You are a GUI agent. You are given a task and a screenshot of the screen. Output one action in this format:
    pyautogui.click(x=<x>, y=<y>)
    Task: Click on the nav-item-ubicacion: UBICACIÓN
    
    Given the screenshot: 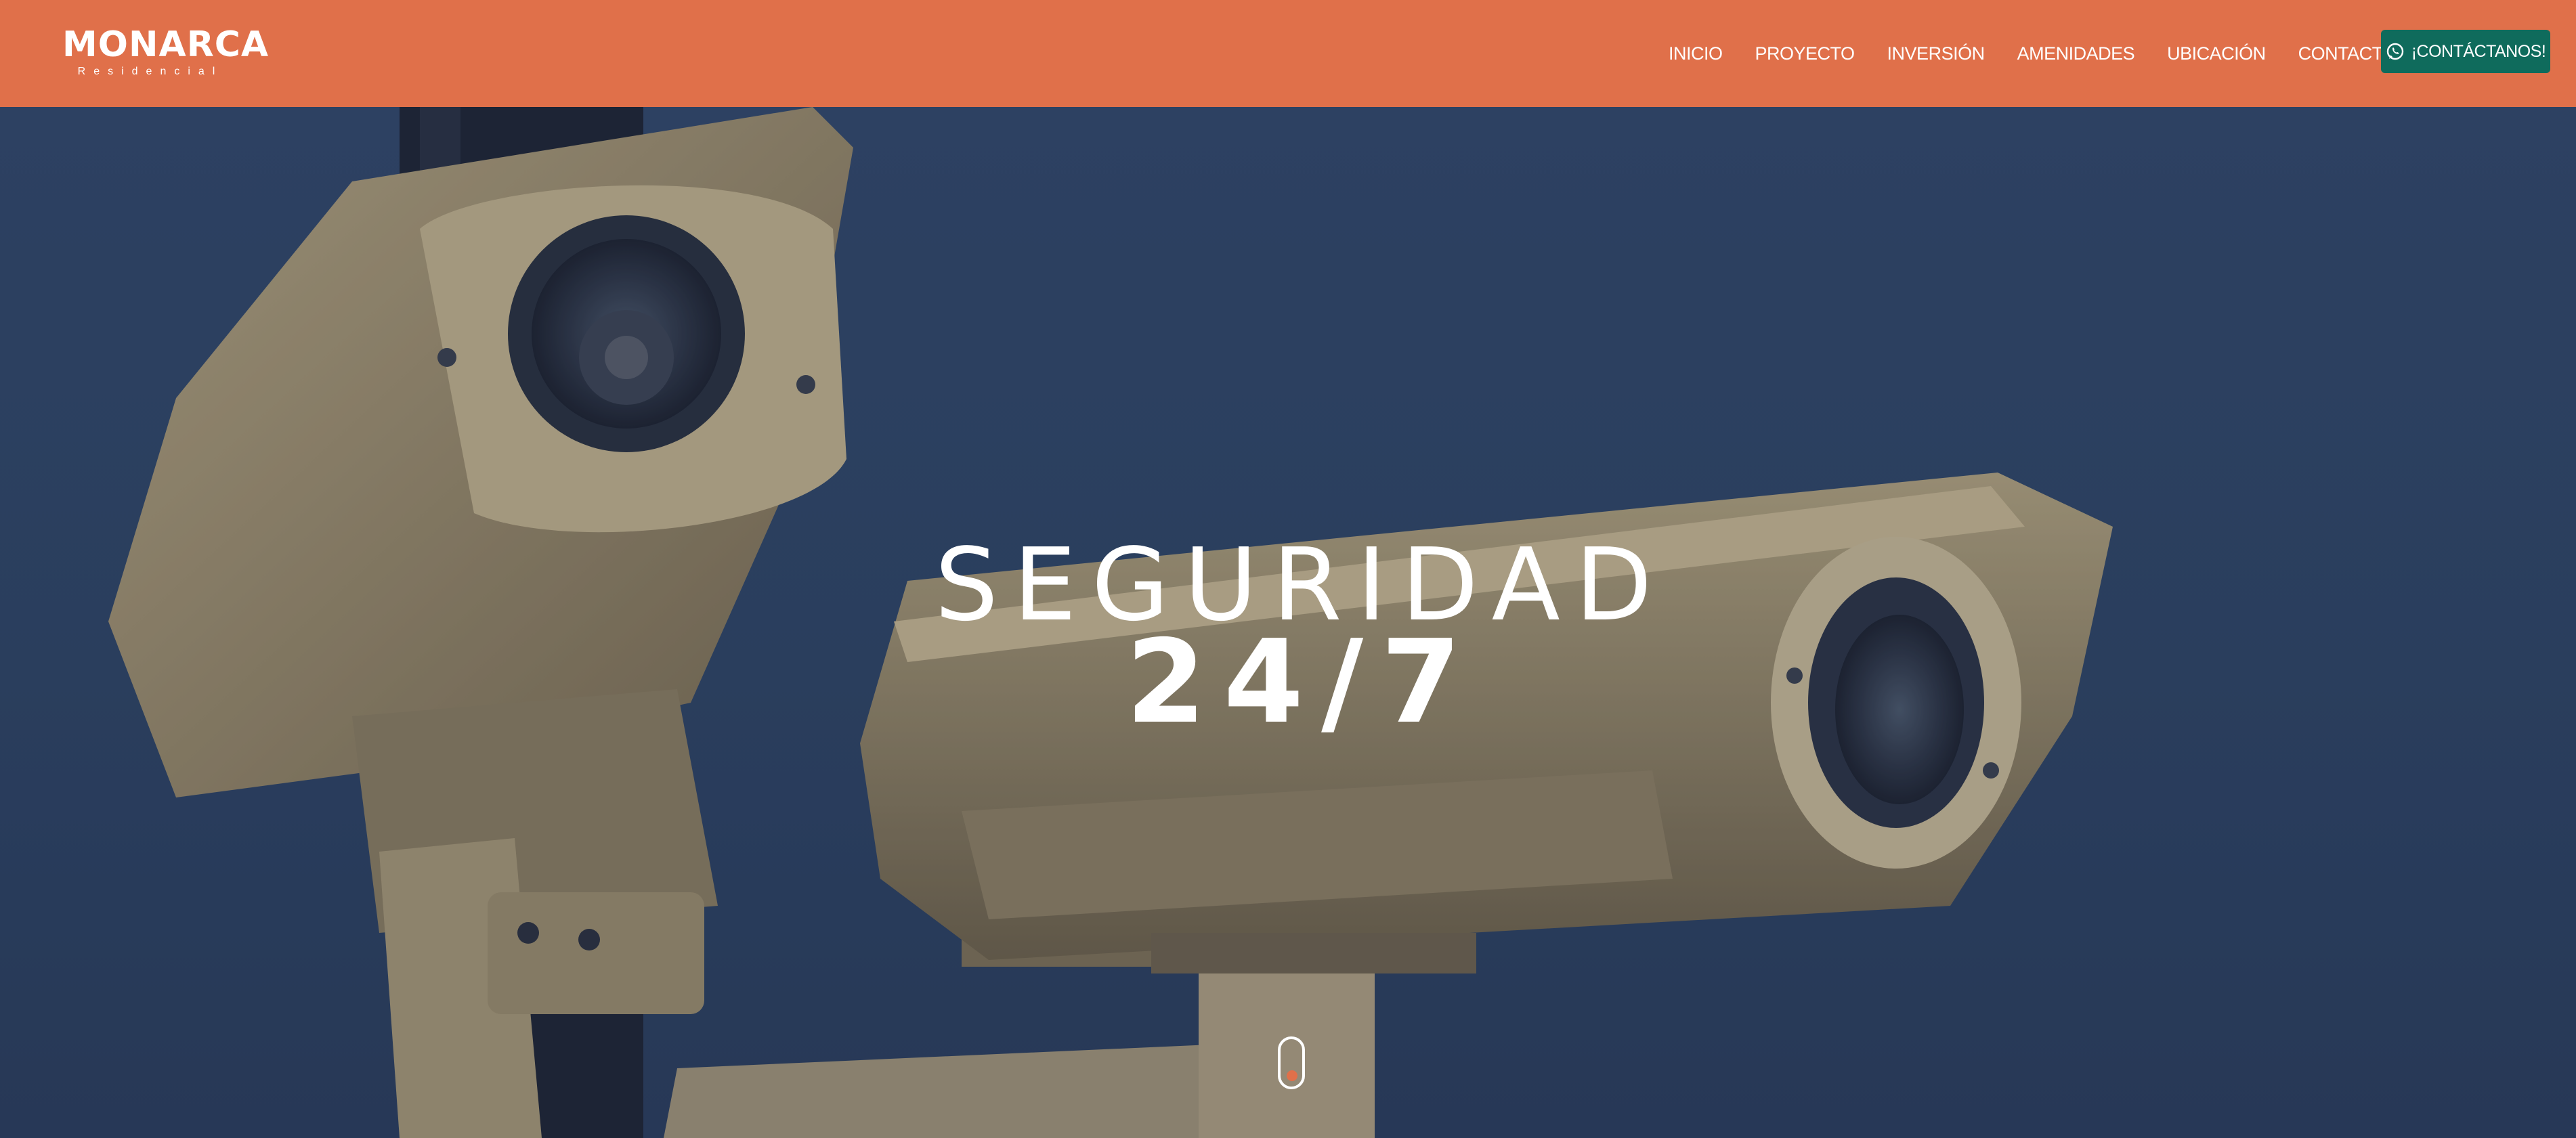 What is the action you would take?
    pyautogui.click(x=2216, y=53)
    